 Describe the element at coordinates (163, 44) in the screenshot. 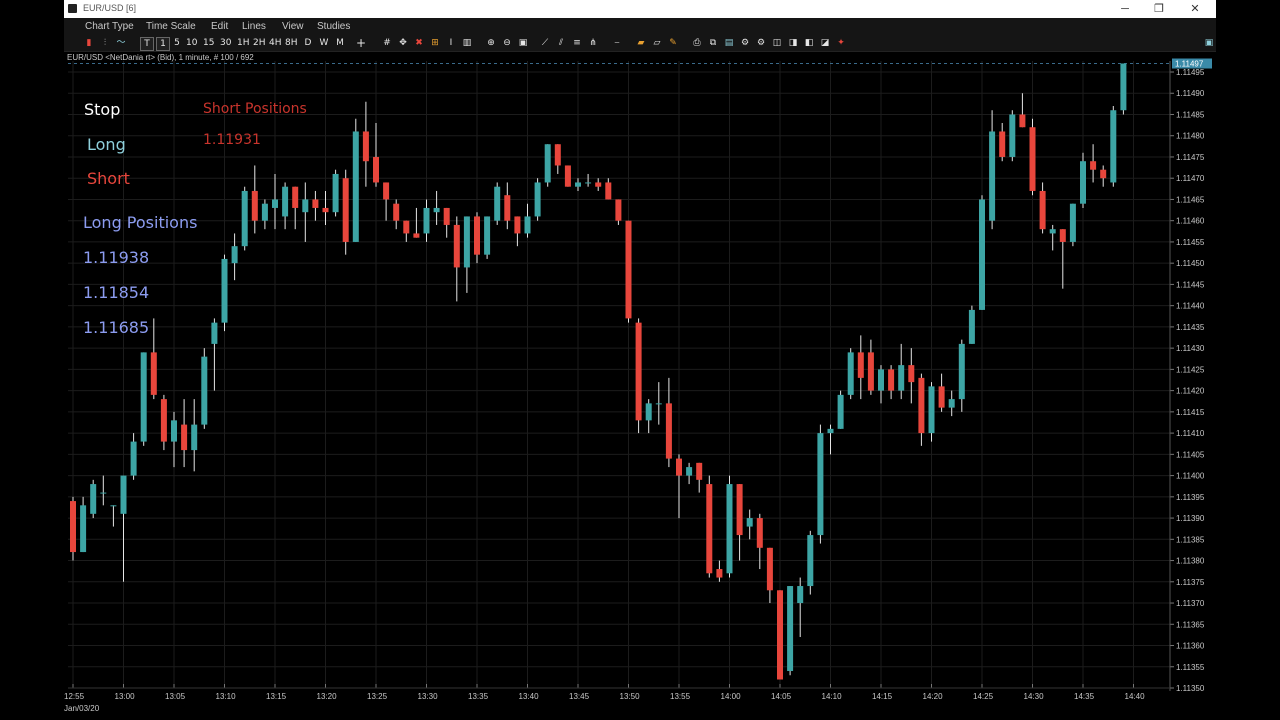

I see `tf-1min: 1` at that location.